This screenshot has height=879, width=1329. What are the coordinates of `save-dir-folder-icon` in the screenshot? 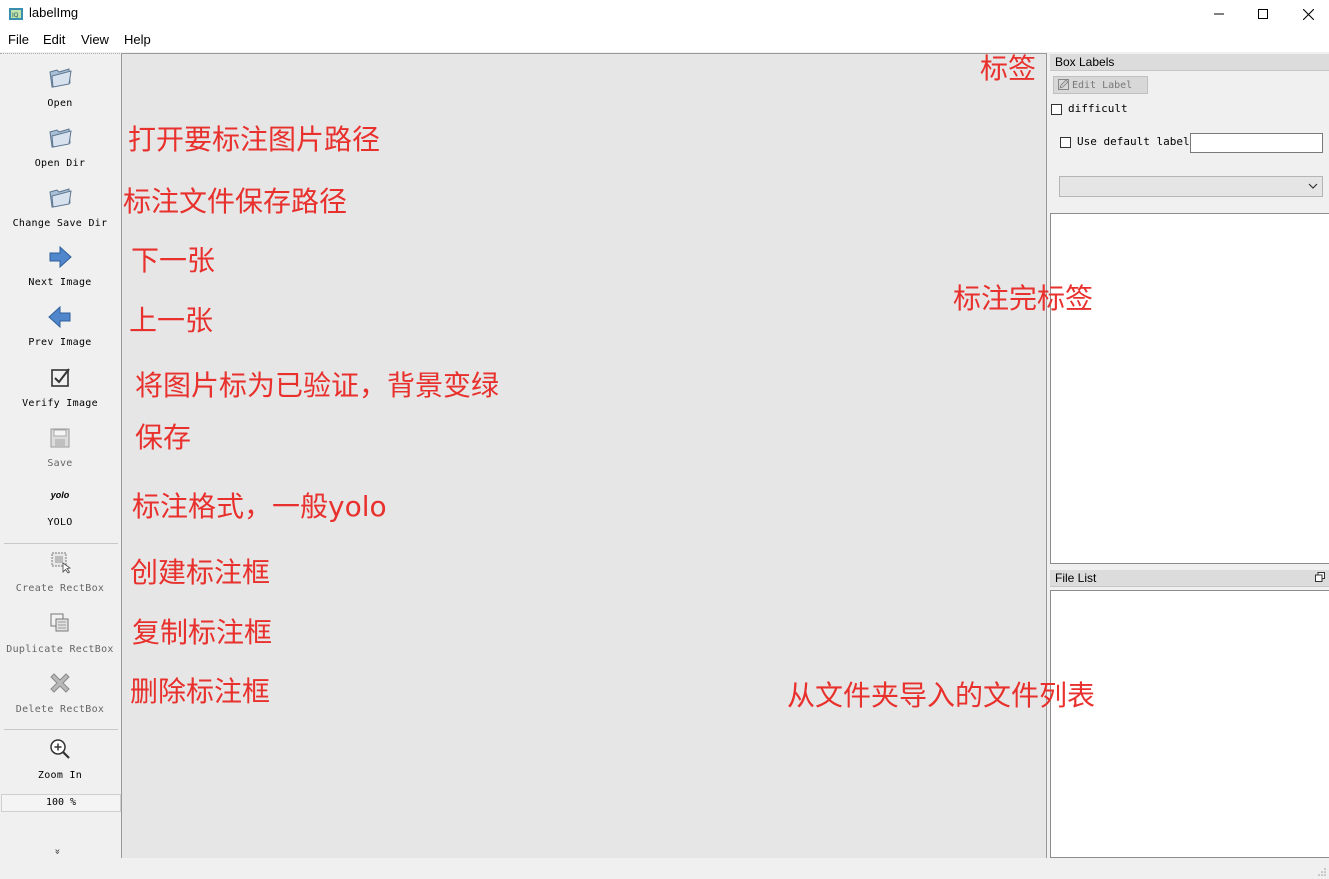 It's located at (60, 198).